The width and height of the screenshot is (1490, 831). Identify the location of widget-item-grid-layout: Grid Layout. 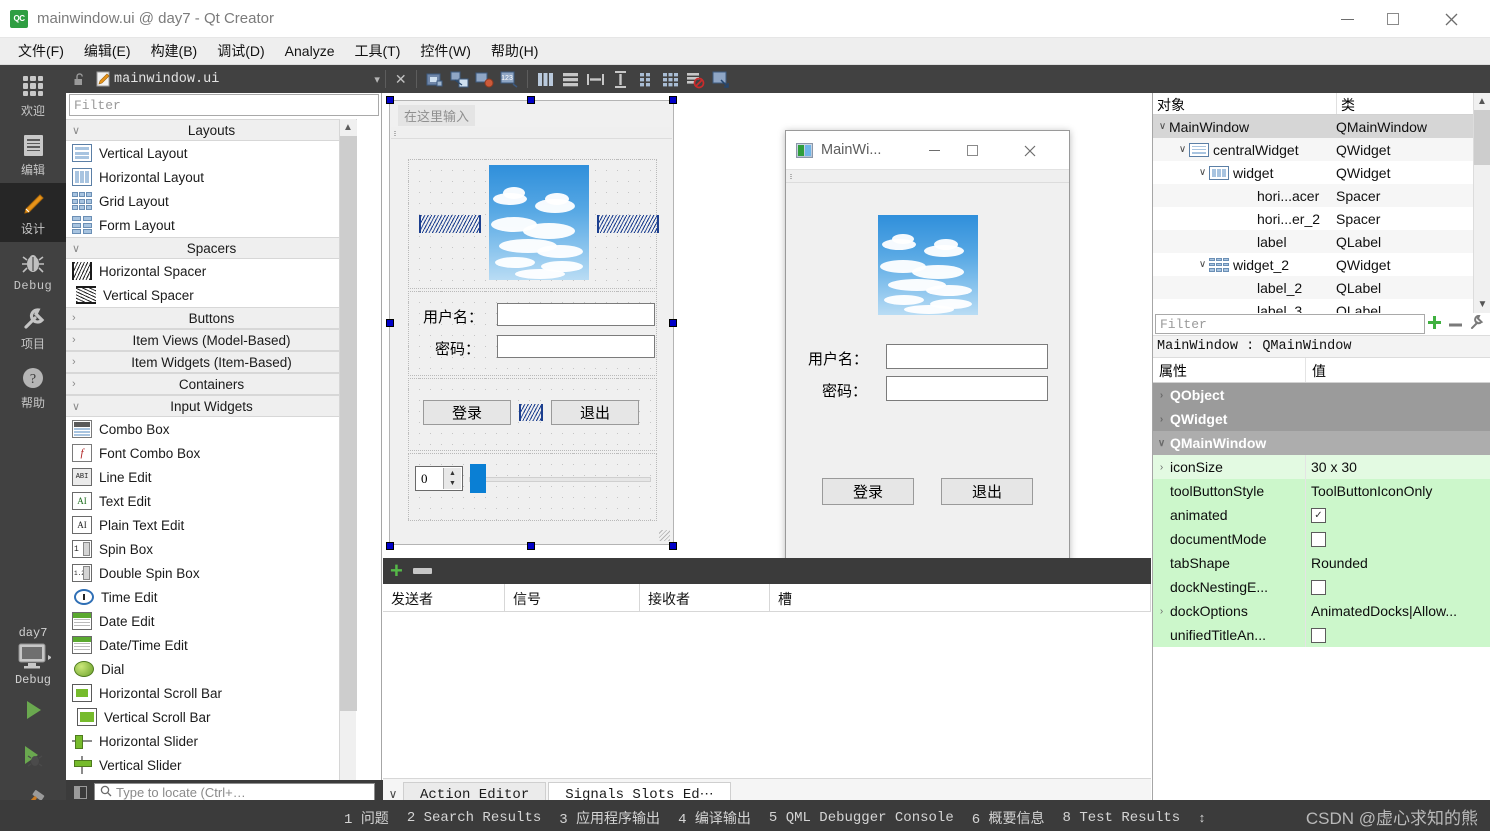
(211, 201).